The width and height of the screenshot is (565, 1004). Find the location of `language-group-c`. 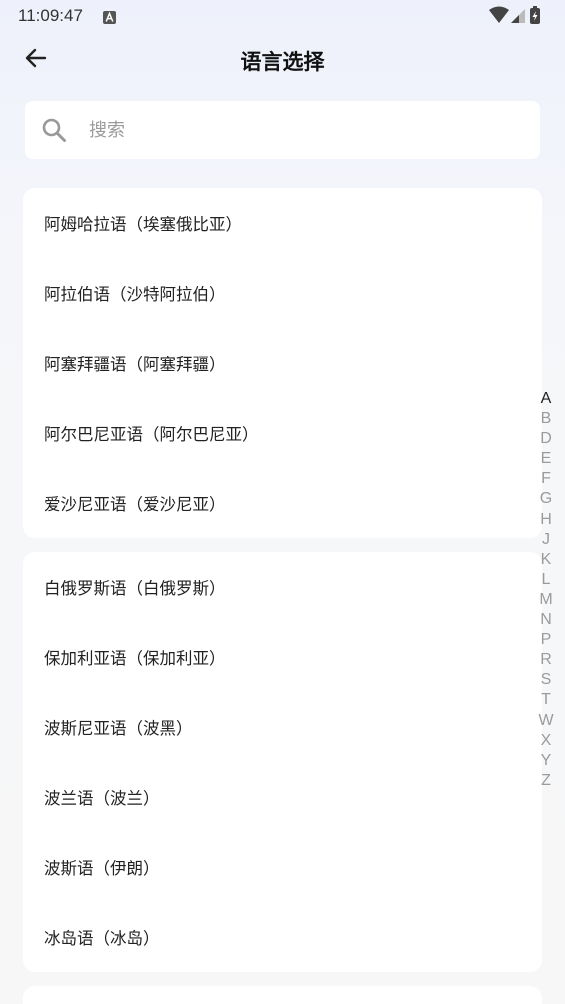

language-group-c is located at coordinates (282, 995).